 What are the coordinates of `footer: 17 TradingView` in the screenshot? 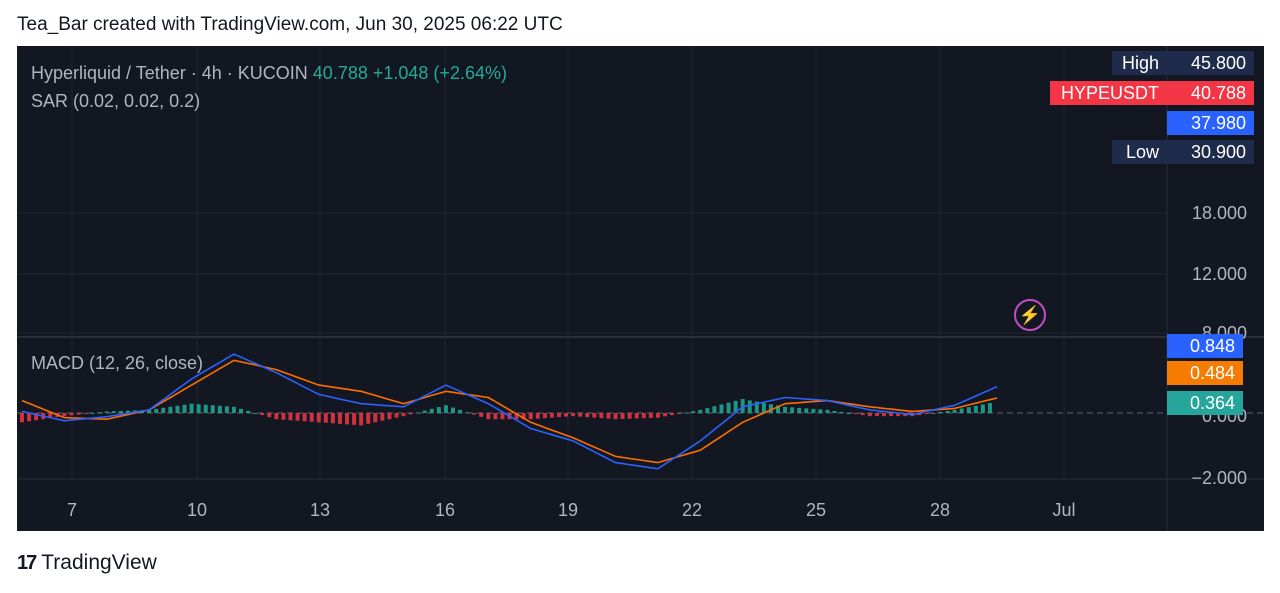 It's located at (87, 563).